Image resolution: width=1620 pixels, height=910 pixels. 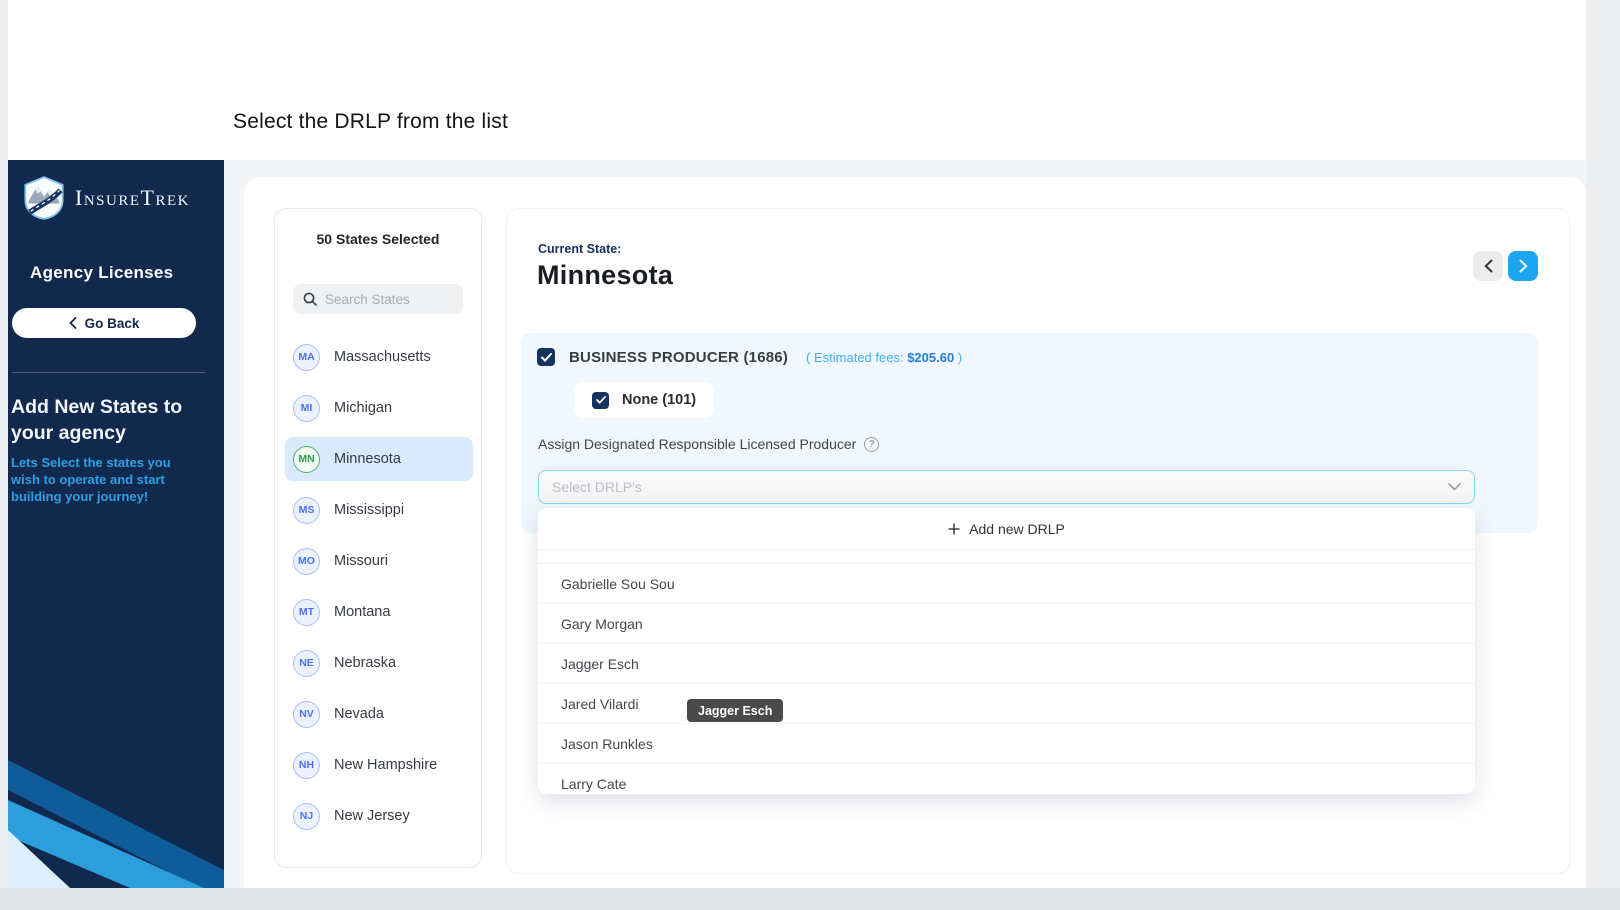 What do you see at coordinates (306, 408) in the screenshot?
I see `state-code-badge: MI` at bounding box center [306, 408].